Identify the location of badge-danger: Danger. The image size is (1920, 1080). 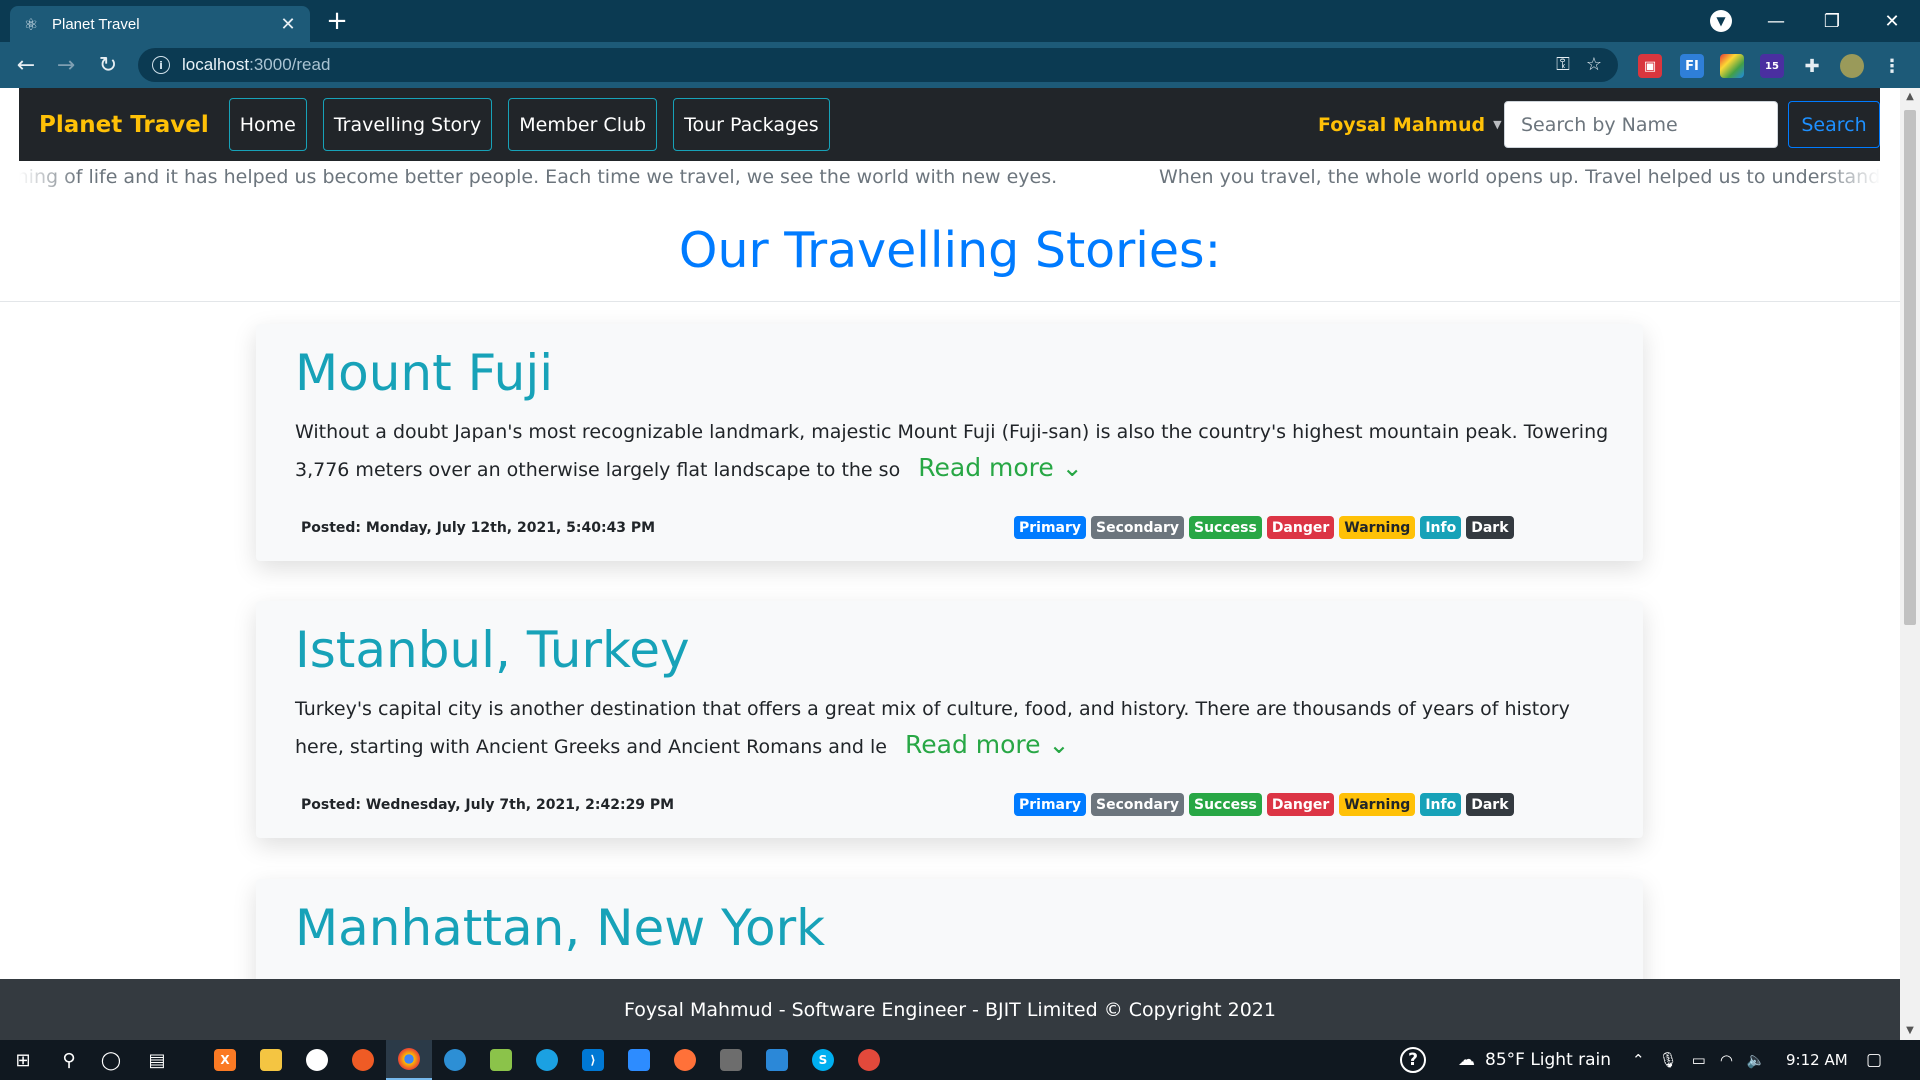
(1300, 527).